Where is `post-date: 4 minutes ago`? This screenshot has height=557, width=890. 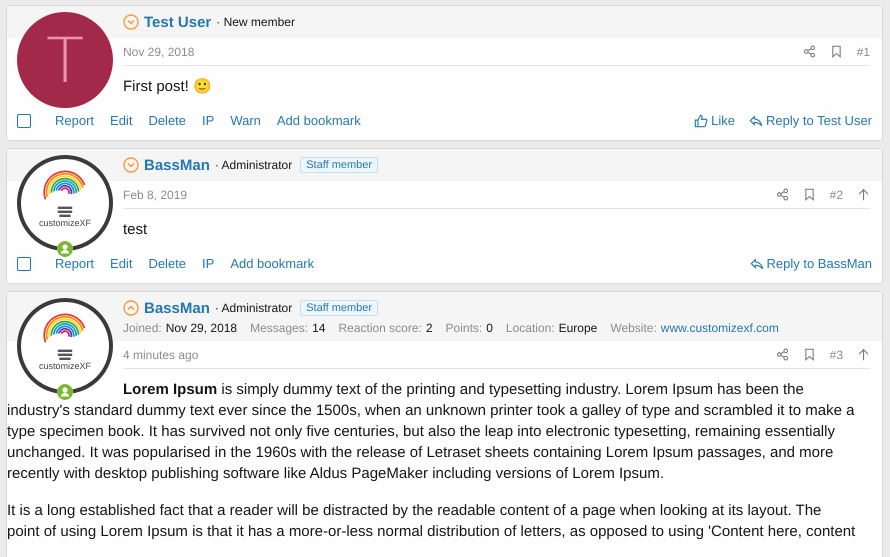
post-date: 4 minutes ago is located at coordinates (160, 355).